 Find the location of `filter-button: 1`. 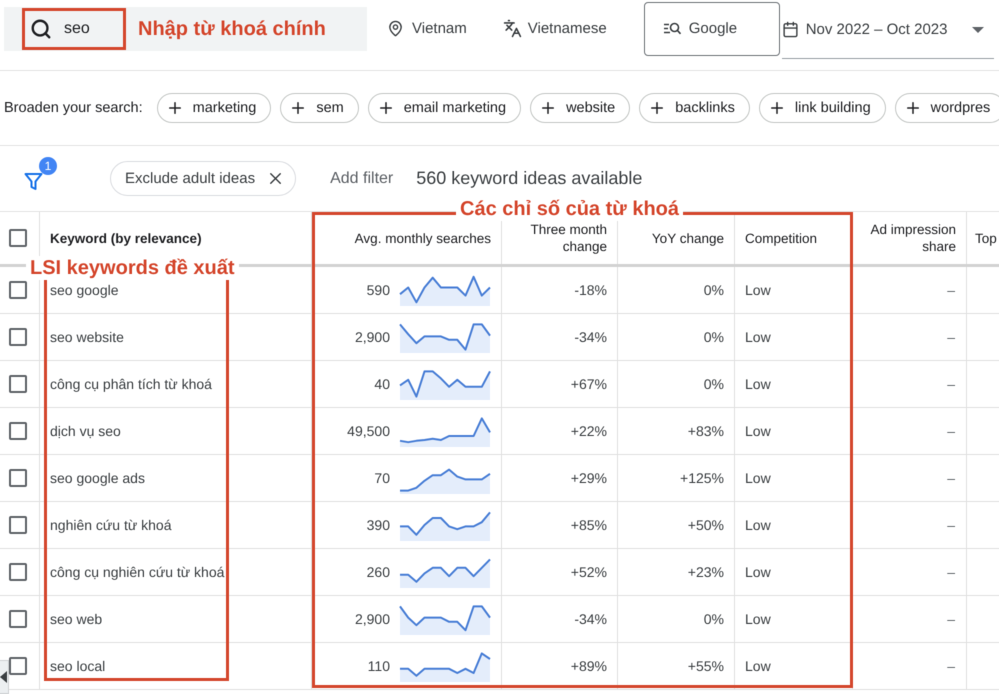

filter-button: 1 is located at coordinates (40, 174).